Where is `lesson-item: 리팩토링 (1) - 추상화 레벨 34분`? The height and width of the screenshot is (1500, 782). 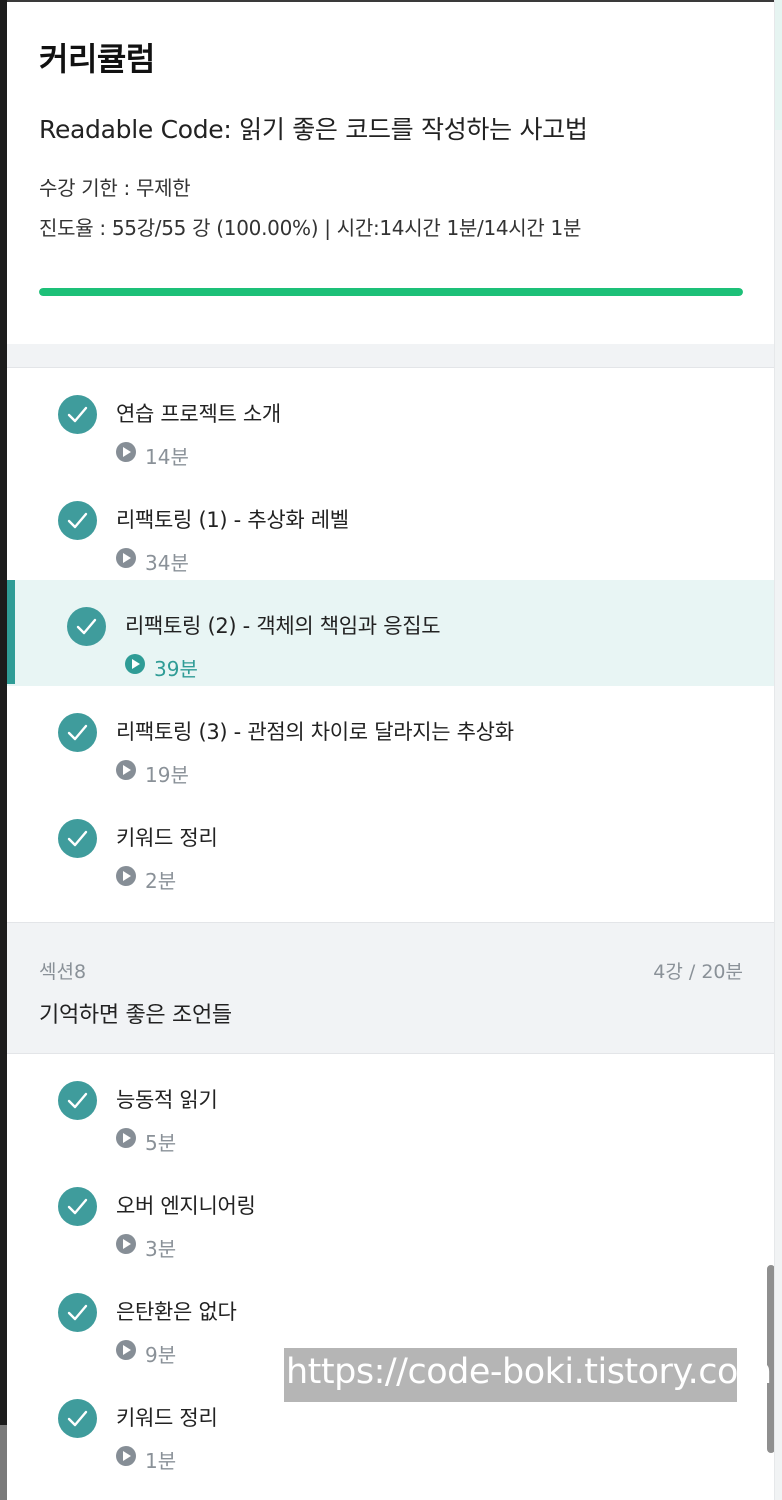 lesson-item: 리팩토링 (1) - 추상화 레벨 34분 is located at coordinates (390, 527).